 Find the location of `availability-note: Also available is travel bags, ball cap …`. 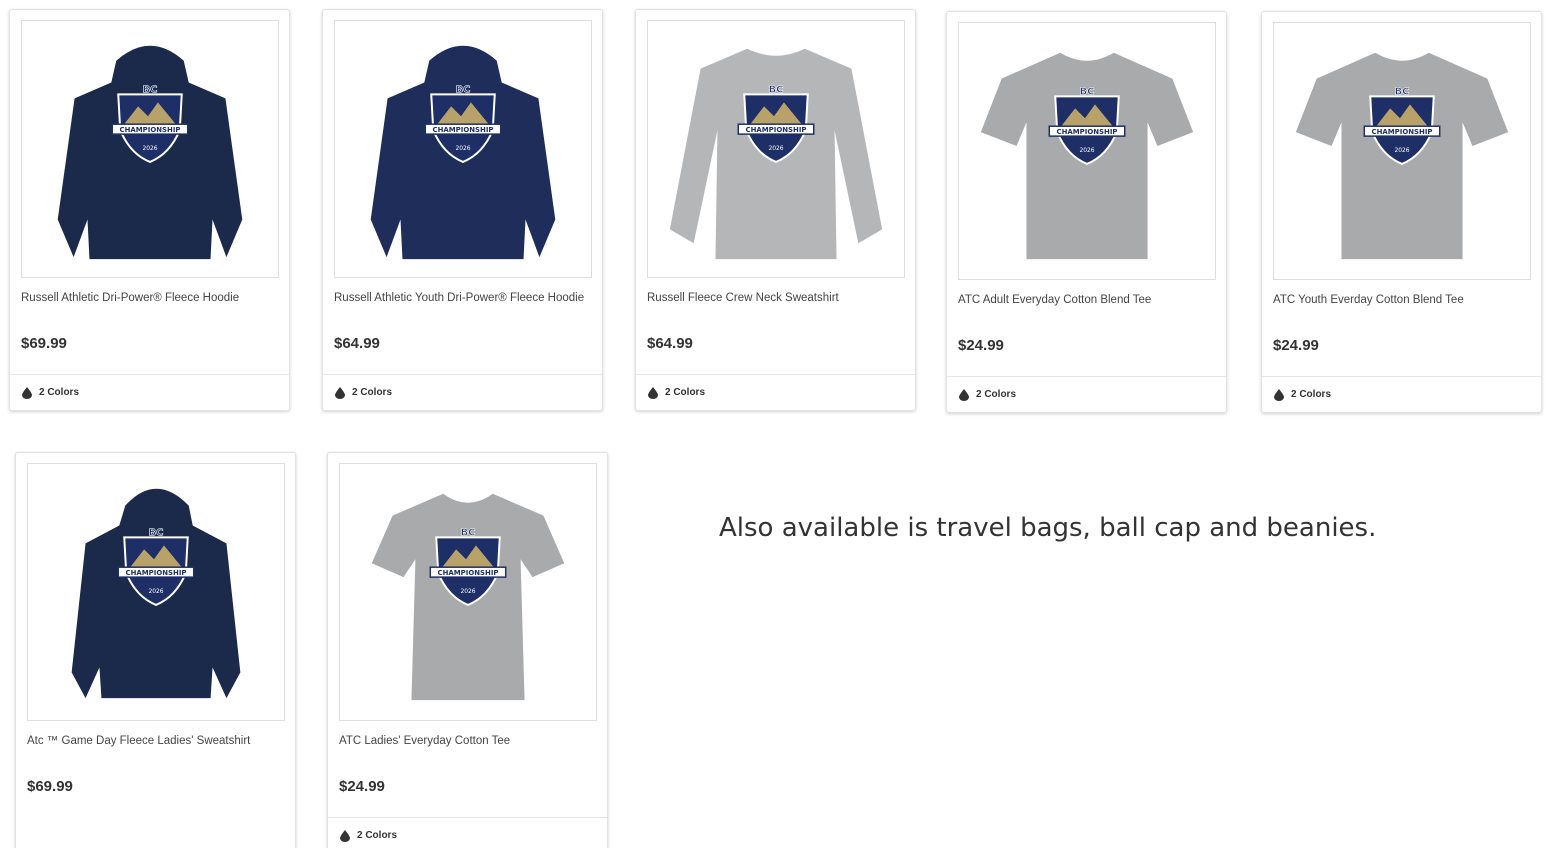

availability-note: Also available is travel bags, ball cap … is located at coordinates (1048, 528).